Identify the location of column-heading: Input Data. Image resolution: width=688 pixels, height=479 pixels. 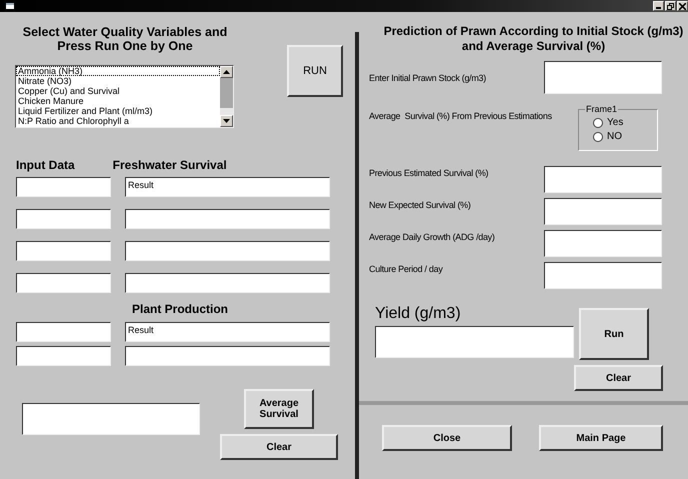
(45, 165).